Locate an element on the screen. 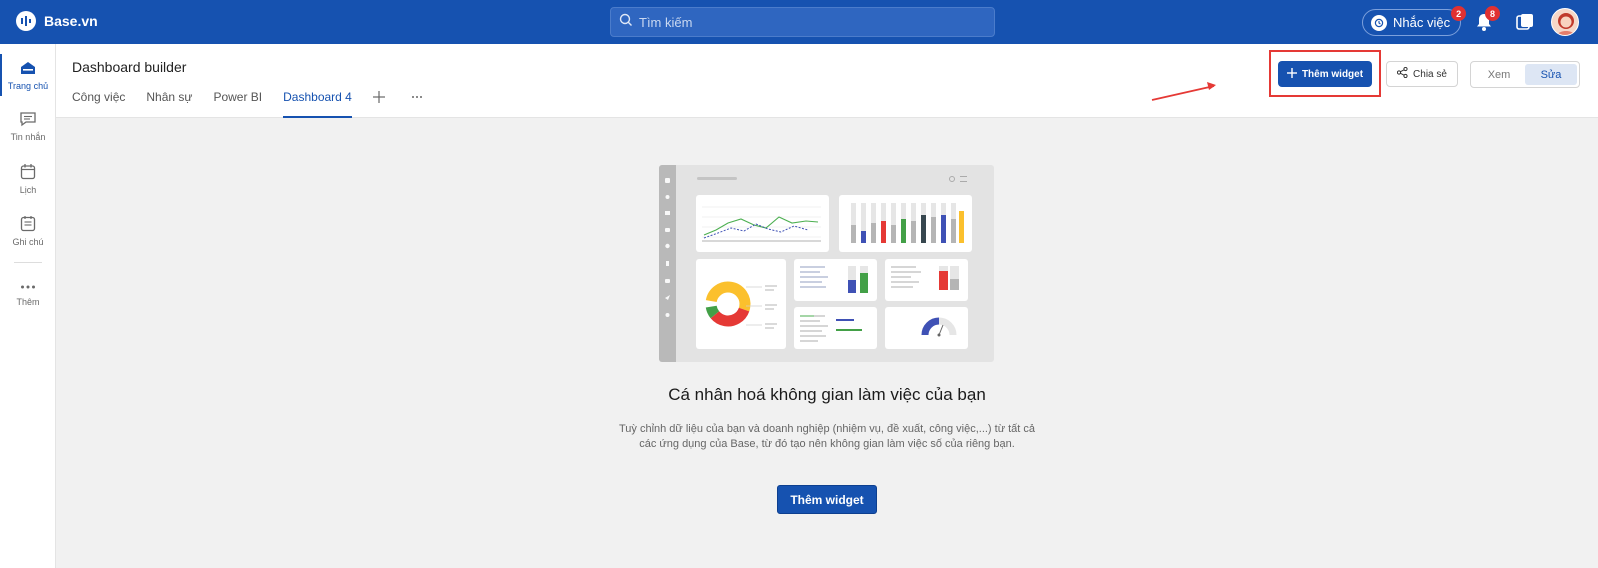 Image resolution: width=1598 pixels, height=568 pixels. sidebar-item-notes: Ghi chú is located at coordinates (28, 231).